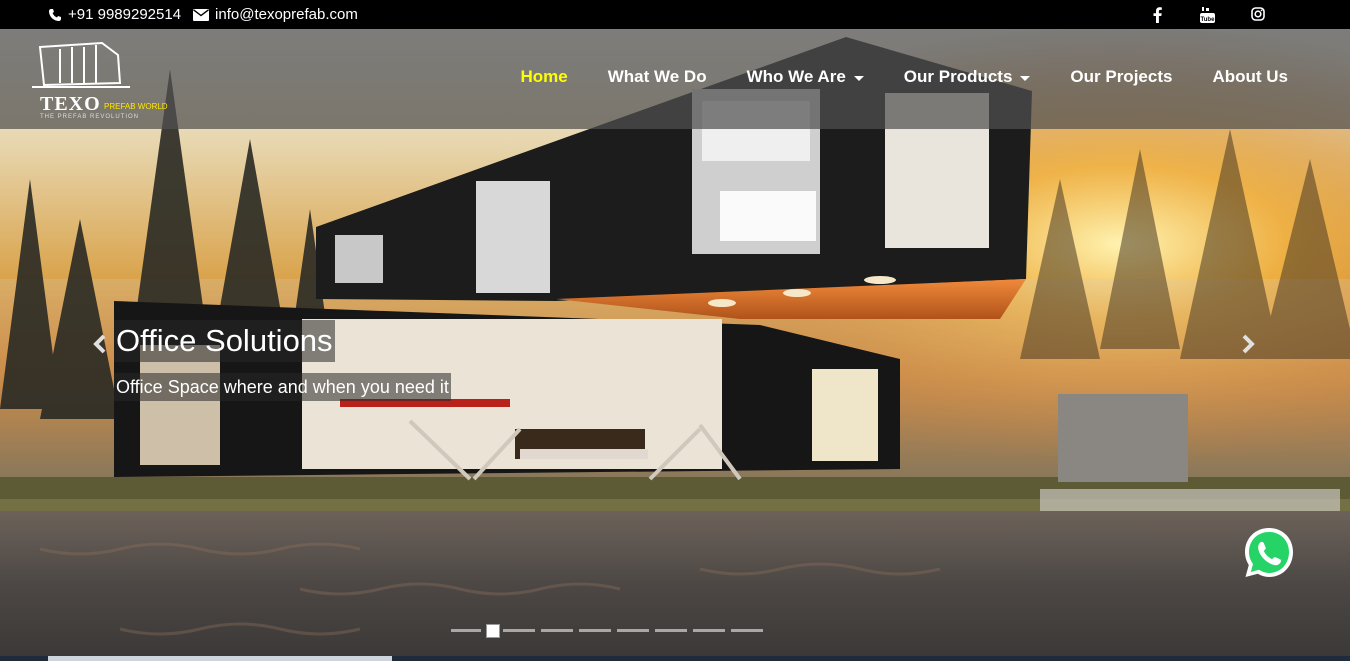 This screenshot has width=1350, height=661. I want to click on nav-who-we-are: Who We Are, so click(805, 77).